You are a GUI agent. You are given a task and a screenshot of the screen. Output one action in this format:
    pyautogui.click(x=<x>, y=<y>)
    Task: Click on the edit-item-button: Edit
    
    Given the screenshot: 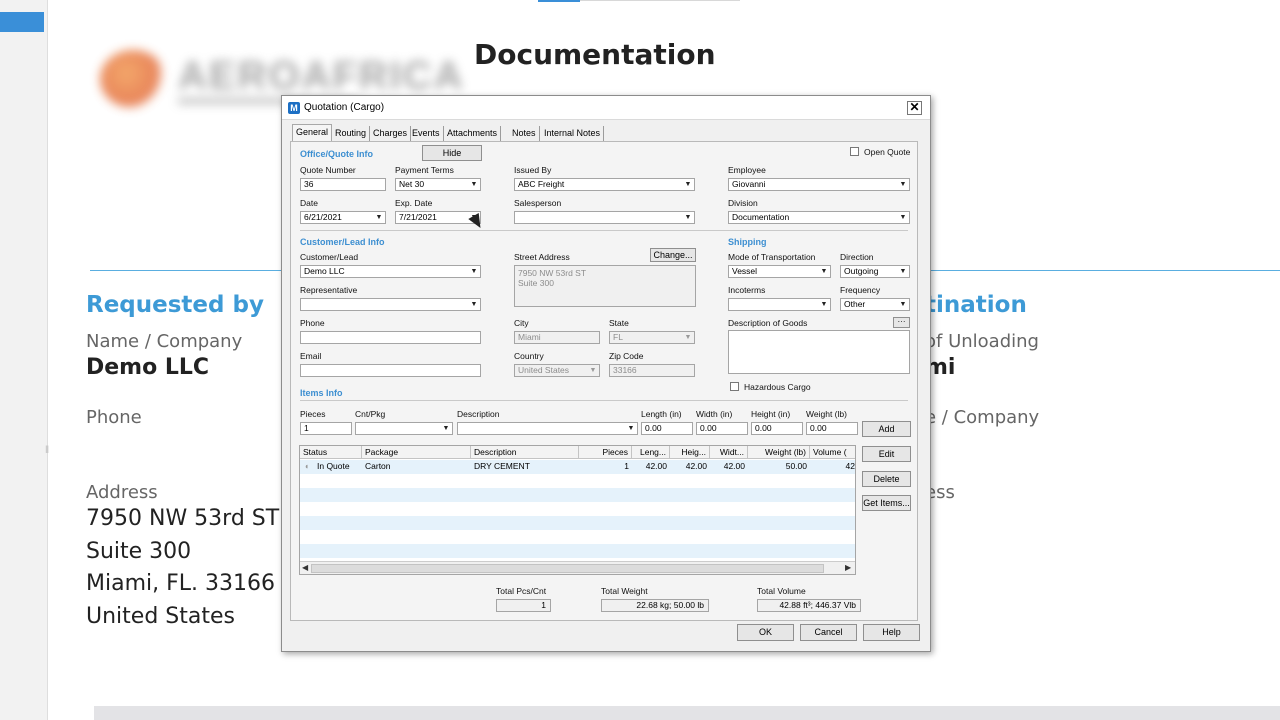 What is the action you would take?
    pyautogui.click(x=886, y=454)
    